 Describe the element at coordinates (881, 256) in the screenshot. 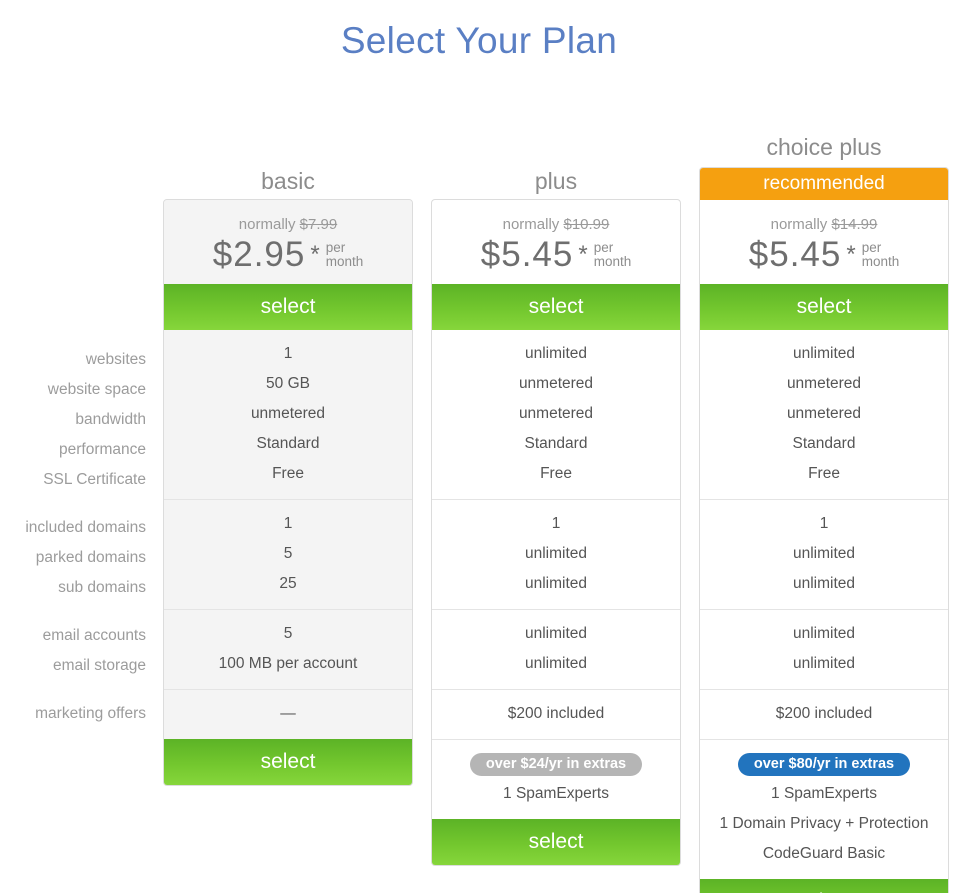

I see `price-period: per month` at that location.